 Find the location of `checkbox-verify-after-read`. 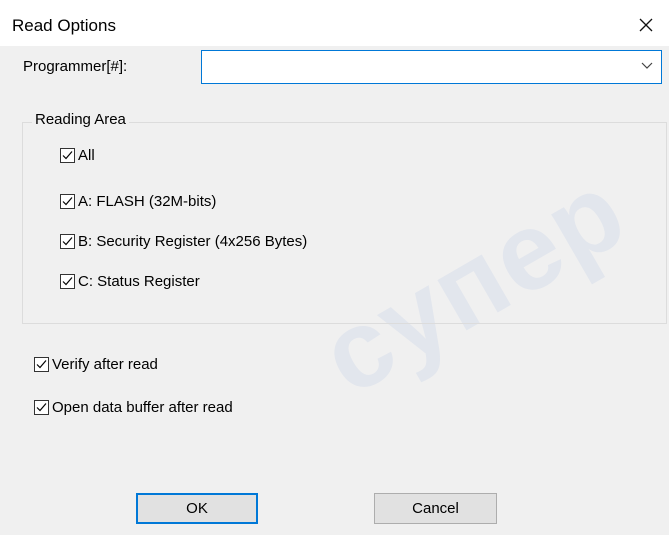

checkbox-verify-after-read is located at coordinates (41, 364).